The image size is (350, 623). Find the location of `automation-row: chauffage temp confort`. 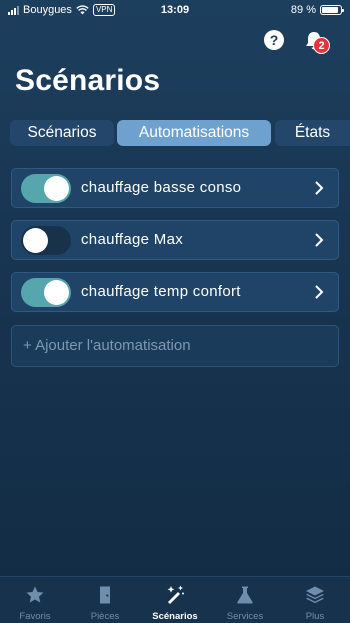

automation-row: chauffage temp confort is located at coordinates (175, 292).